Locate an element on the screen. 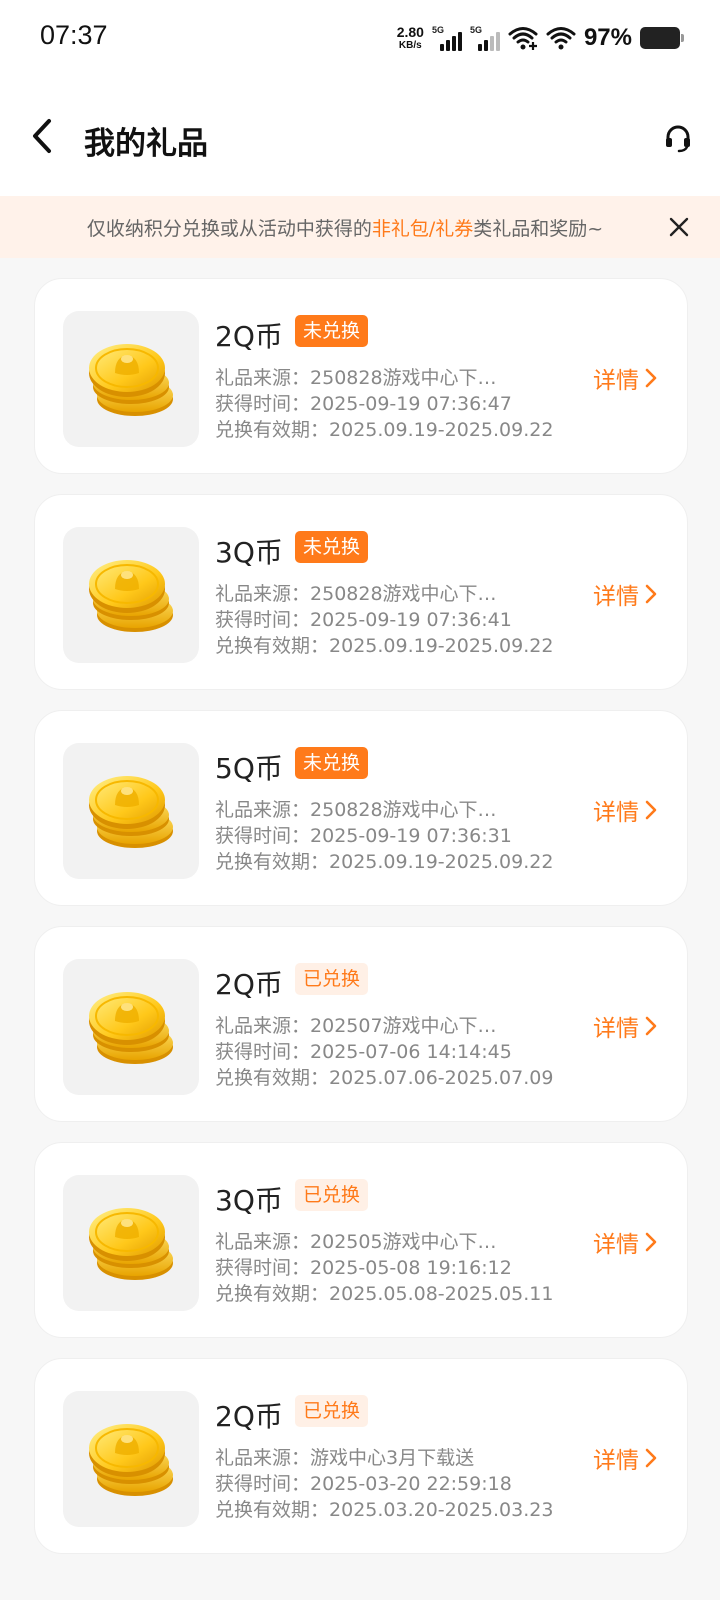  gift-validity: 兑换有效期：2025.03.20-2025.03.23 is located at coordinates (384, 1508).